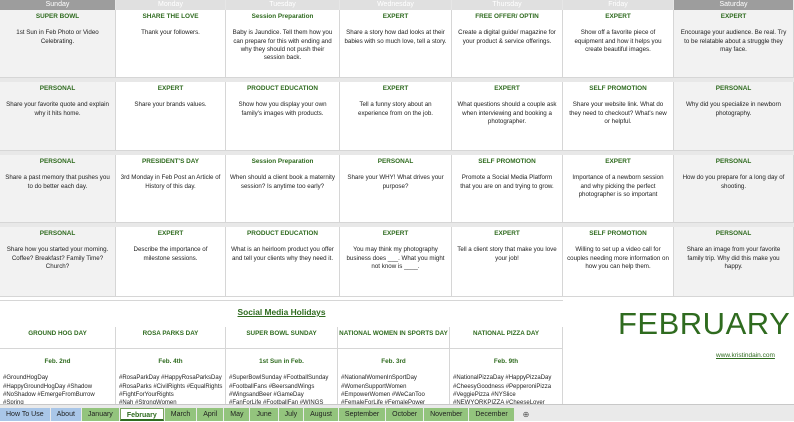 The image size is (794, 422). Describe the element at coordinates (264, 414) in the screenshot. I see `sheet-tab-june: June` at that location.